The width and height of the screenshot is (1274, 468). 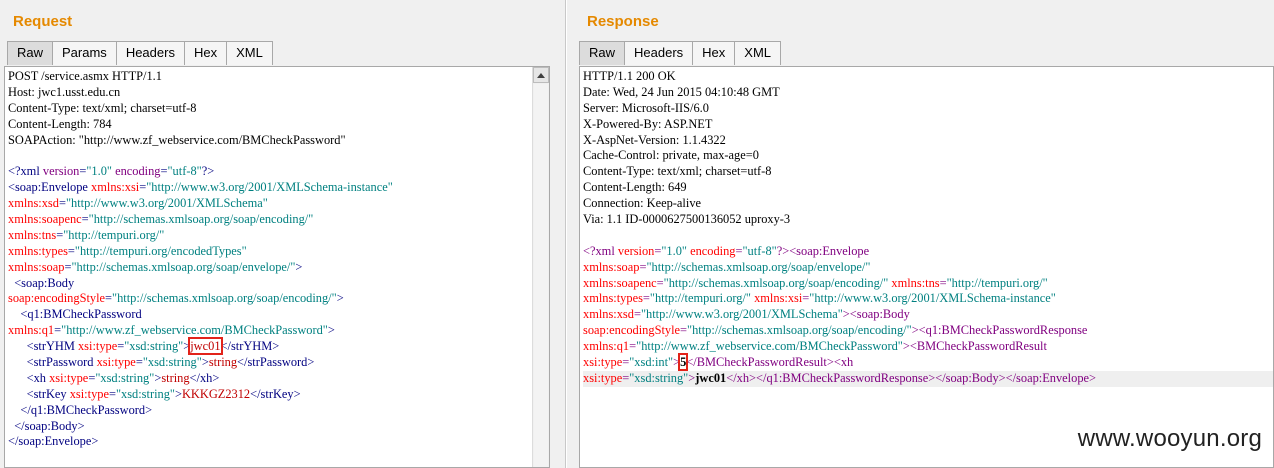 What do you see at coordinates (278, 93) in the screenshot?
I see `request-line: Host: jwc1.usst.edu.cn` at bounding box center [278, 93].